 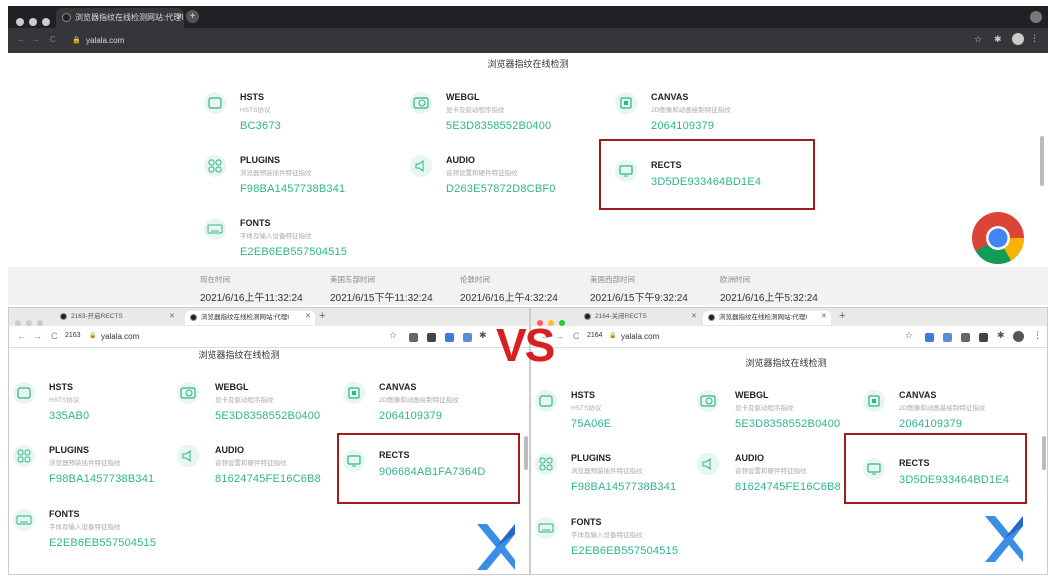 What do you see at coordinates (625, 551) in the screenshot?
I see `card-value: E2EB6EB557504515` at bounding box center [625, 551].